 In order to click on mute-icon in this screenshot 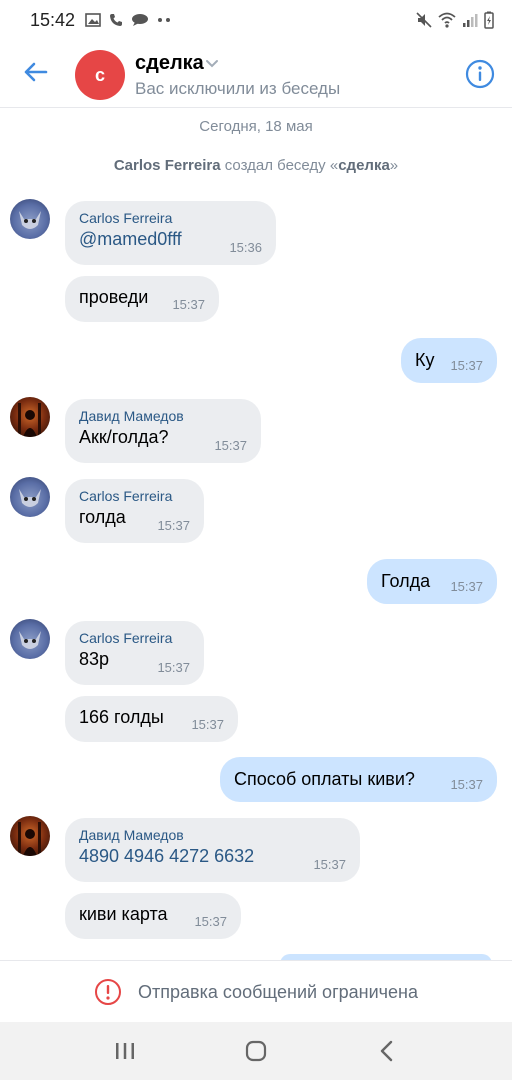, I will do `click(424, 20)`.